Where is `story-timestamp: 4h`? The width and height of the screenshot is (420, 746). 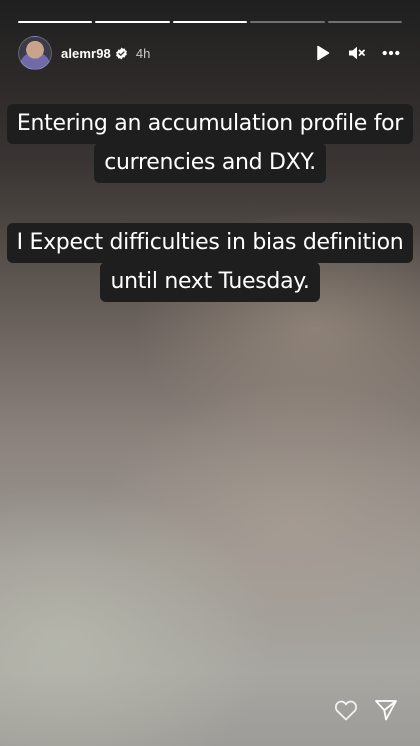
story-timestamp: 4h is located at coordinates (143, 53).